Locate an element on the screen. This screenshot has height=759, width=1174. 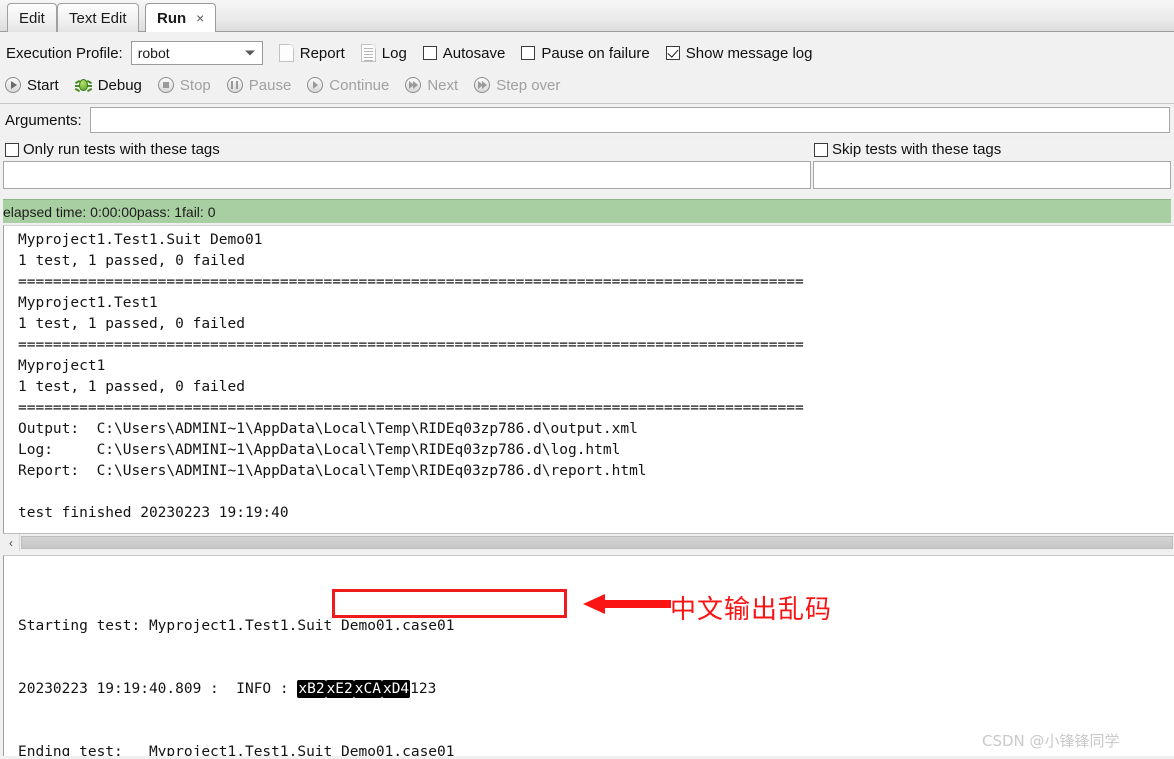
tab-text-edit-label: Text Edit is located at coordinates (98, 18).